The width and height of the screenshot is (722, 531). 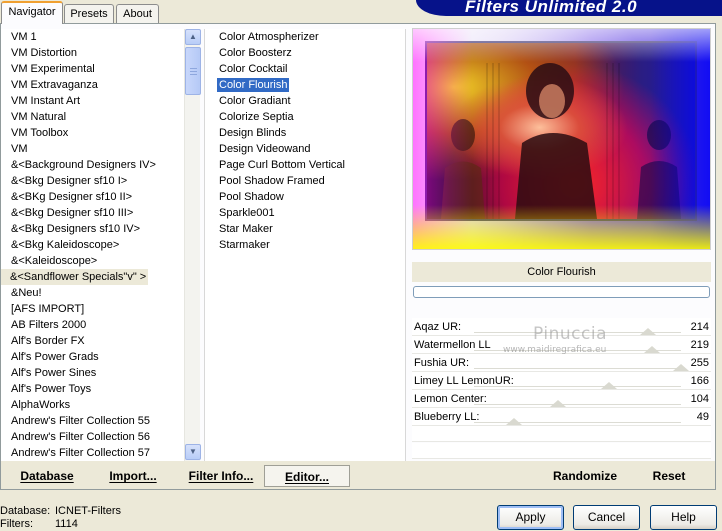 What do you see at coordinates (92, 101) in the screenshot?
I see `category-item: VM Instant Art` at bounding box center [92, 101].